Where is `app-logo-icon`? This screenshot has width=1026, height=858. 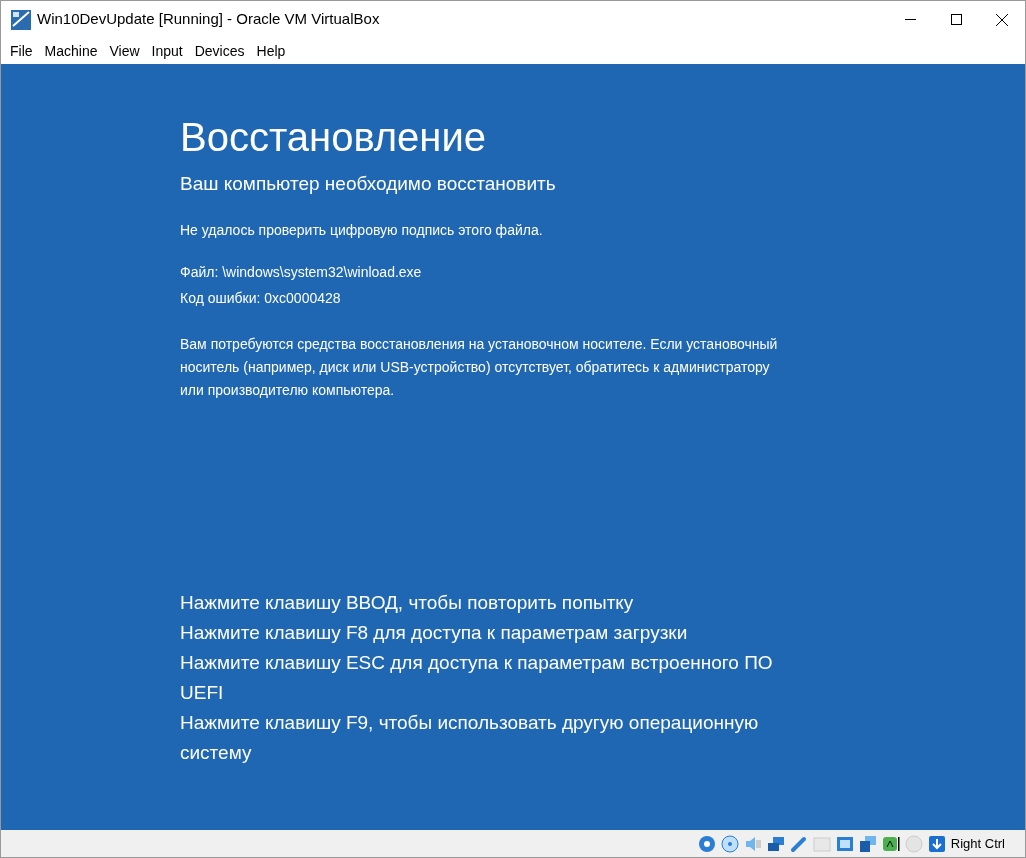
app-logo-icon is located at coordinates (21, 19).